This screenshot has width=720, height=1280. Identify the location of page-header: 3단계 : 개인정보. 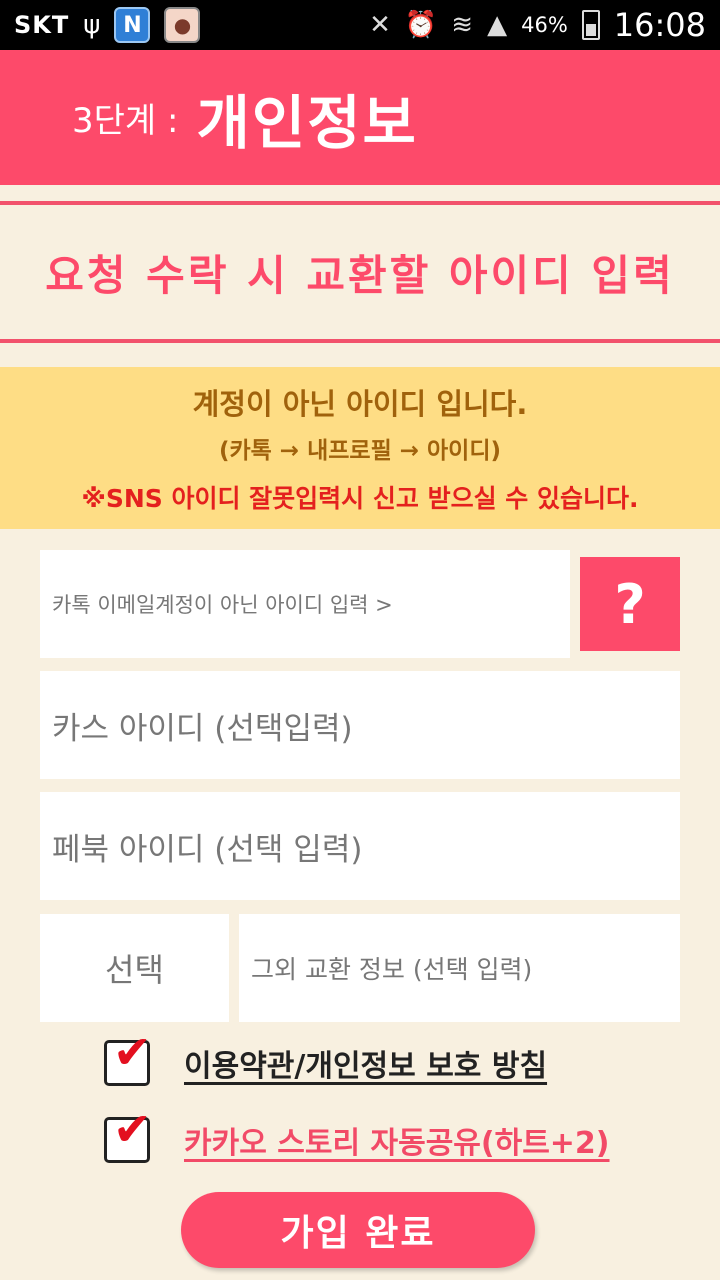
(360, 117).